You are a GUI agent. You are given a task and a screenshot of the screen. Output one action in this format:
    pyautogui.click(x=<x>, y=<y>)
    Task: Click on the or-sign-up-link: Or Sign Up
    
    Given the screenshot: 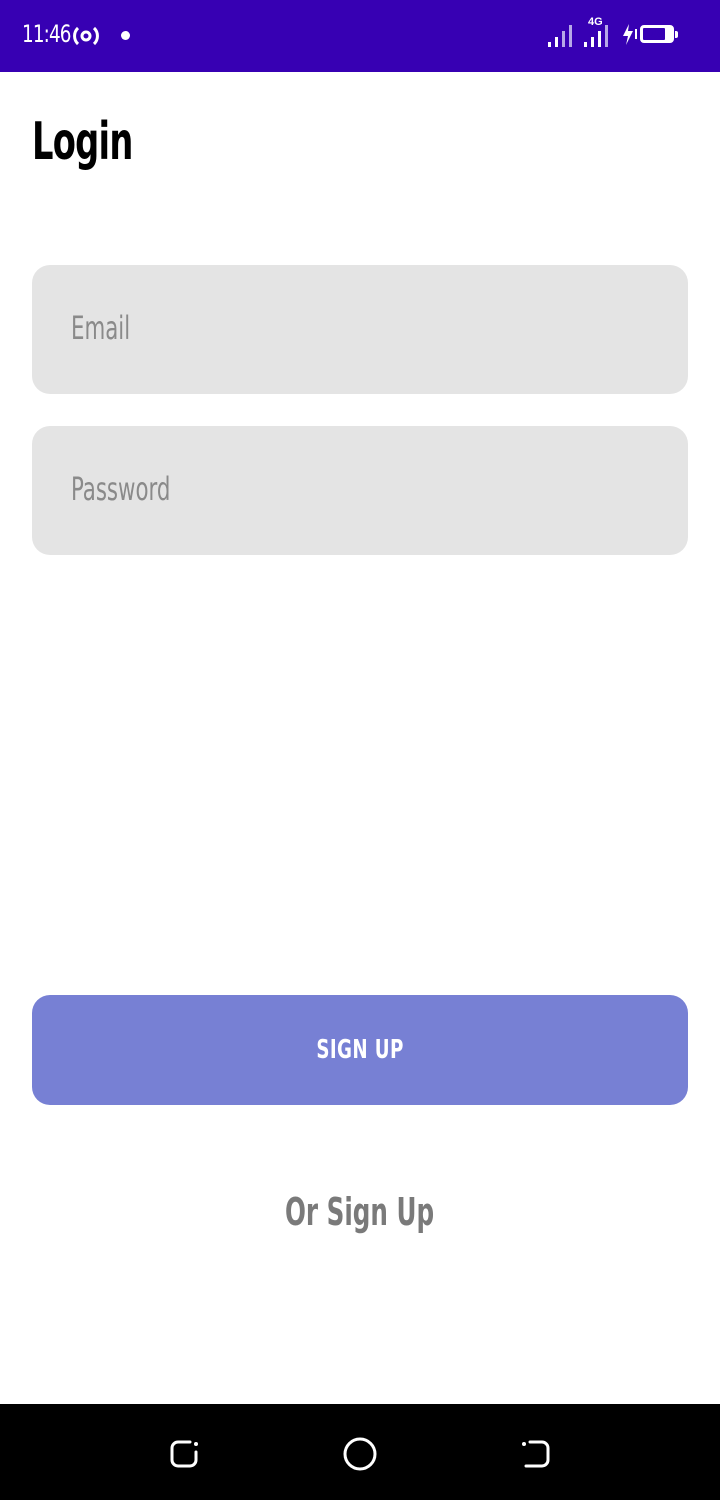 What is the action you would take?
    pyautogui.click(x=360, y=1212)
    